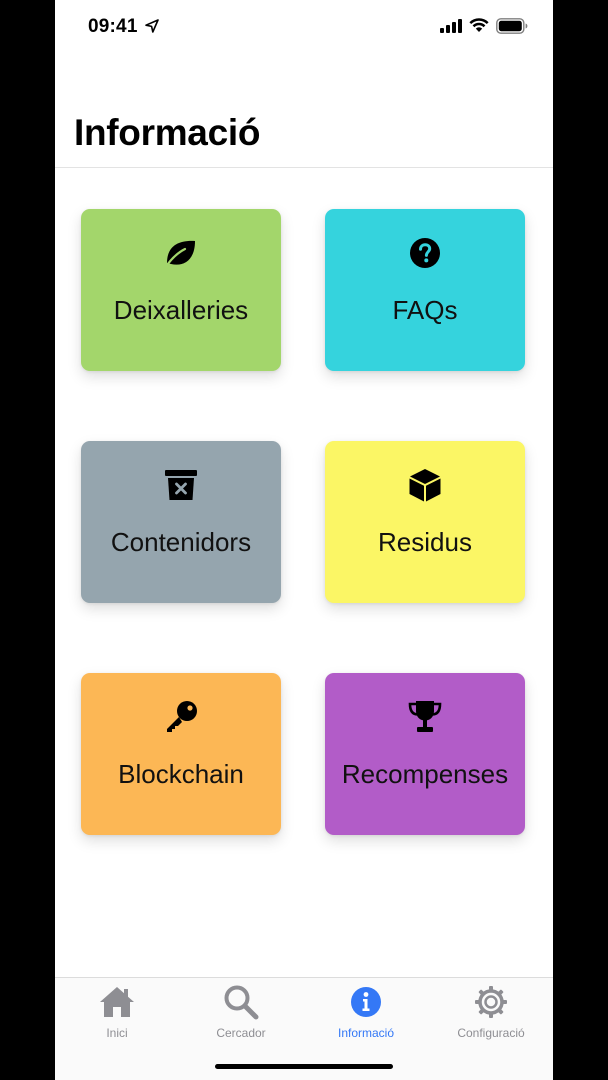 The width and height of the screenshot is (608, 1080). I want to click on tile-label: Contenidors, so click(181, 542).